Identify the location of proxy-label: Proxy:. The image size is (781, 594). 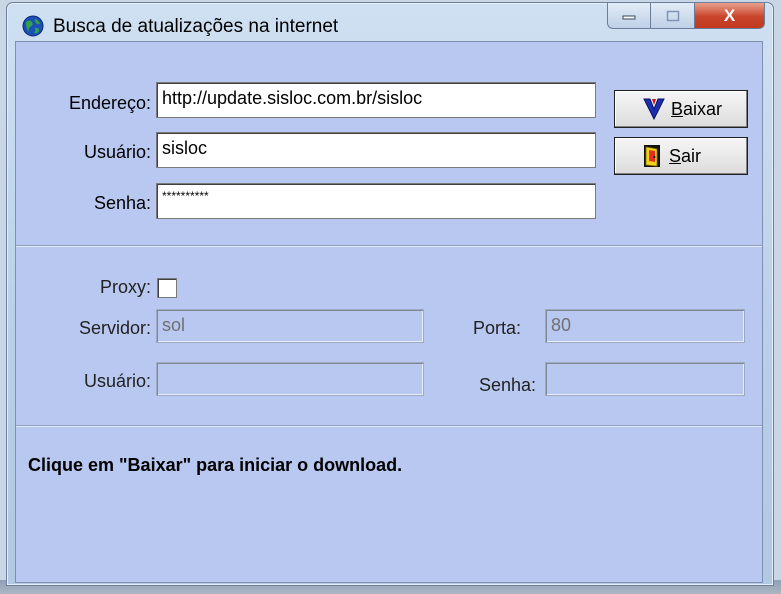
(125, 287).